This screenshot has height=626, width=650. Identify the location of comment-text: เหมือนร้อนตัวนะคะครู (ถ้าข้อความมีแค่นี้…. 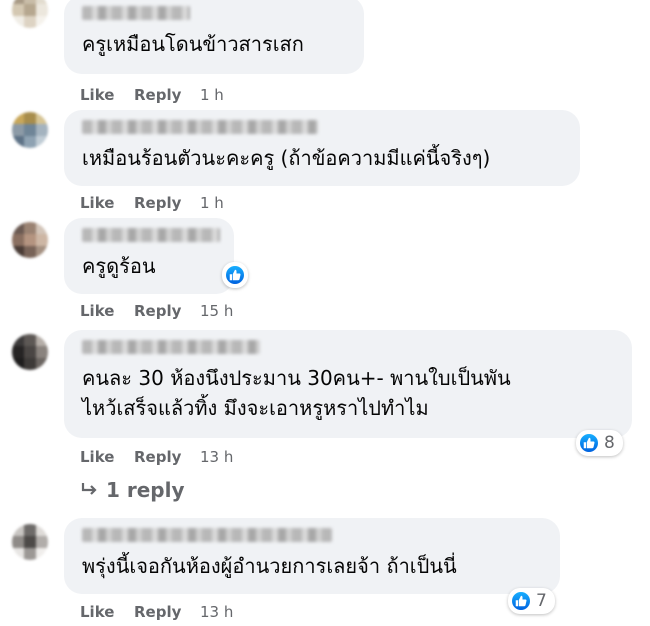
(286, 158).